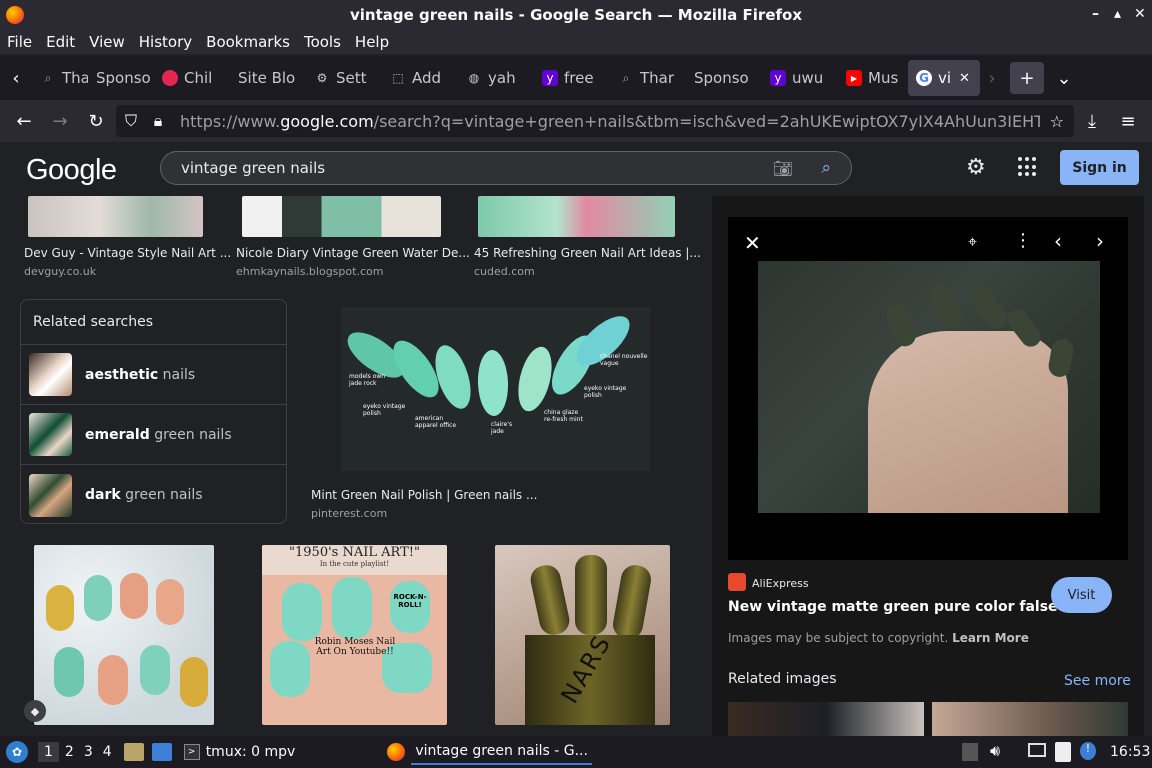 The width and height of the screenshot is (1152, 768). Describe the element at coordinates (1092, 121) in the screenshot. I see `downloads-icon: ⤓` at that location.